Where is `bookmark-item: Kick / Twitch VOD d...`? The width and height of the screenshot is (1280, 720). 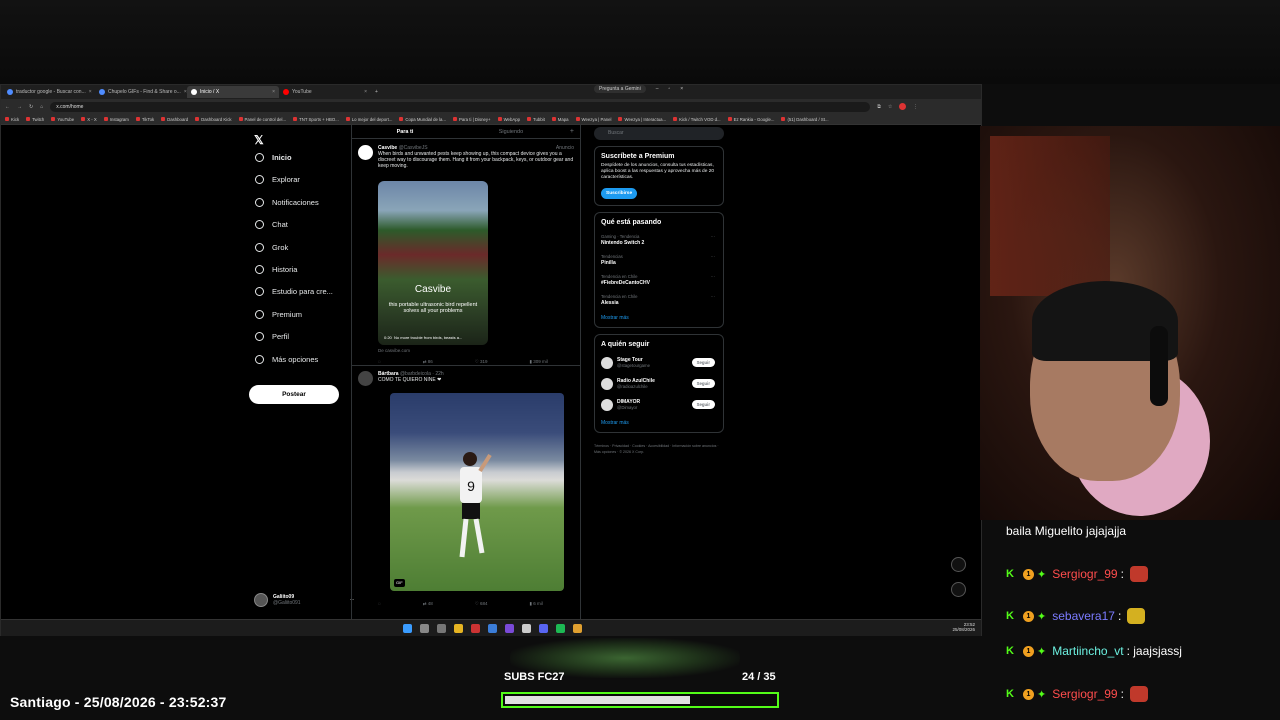
bookmark-item: Kick / Twitch VOD d... is located at coordinates (696, 119).